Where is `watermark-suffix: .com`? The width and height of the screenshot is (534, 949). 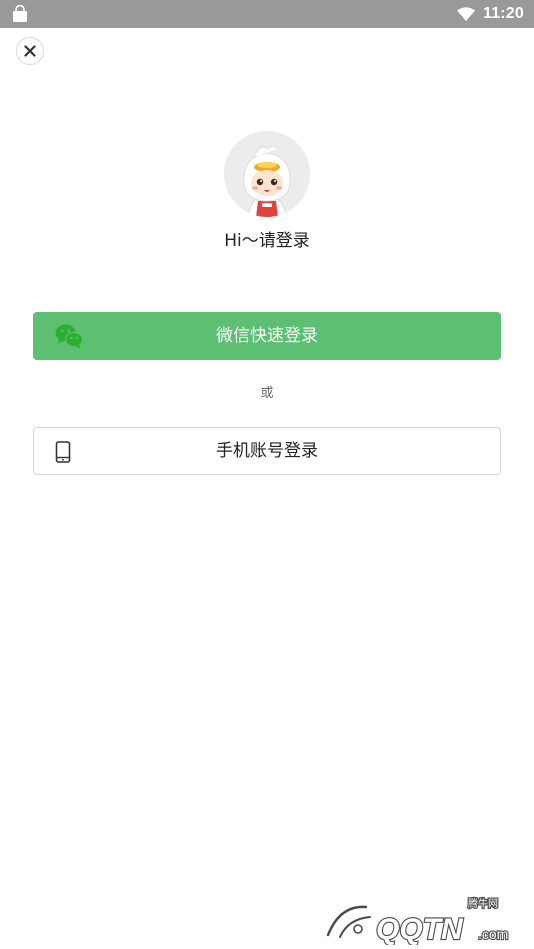 watermark-suffix: .com is located at coordinates (493, 934).